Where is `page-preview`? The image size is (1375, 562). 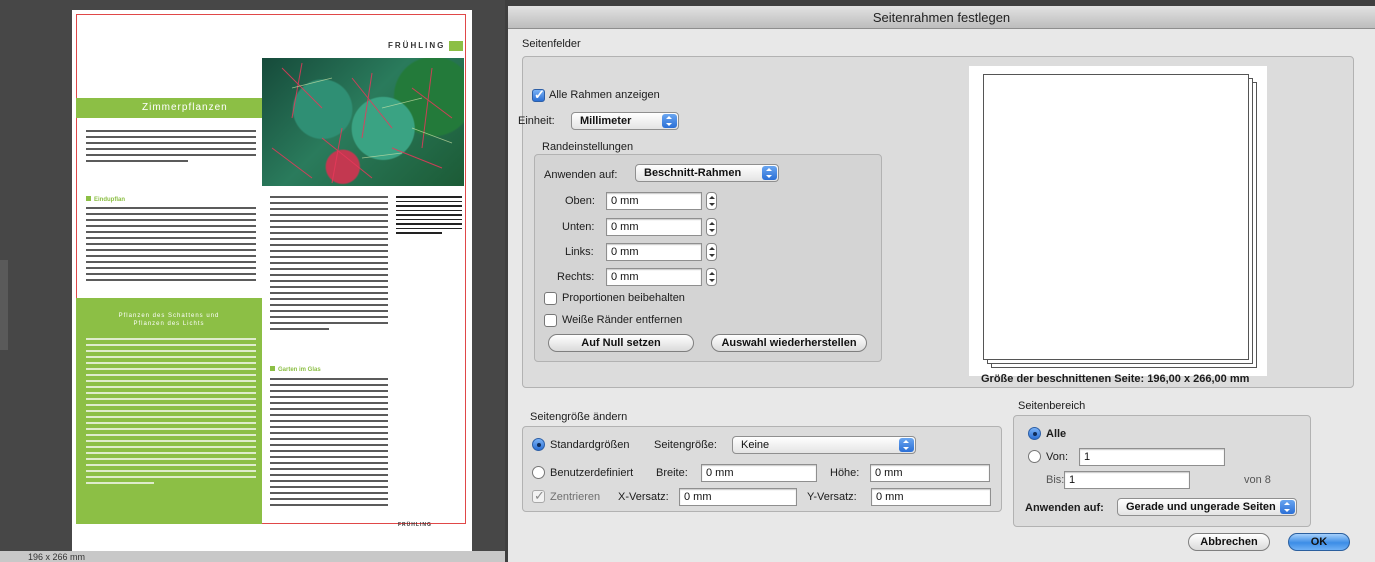 page-preview is located at coordinates (1118, 221).